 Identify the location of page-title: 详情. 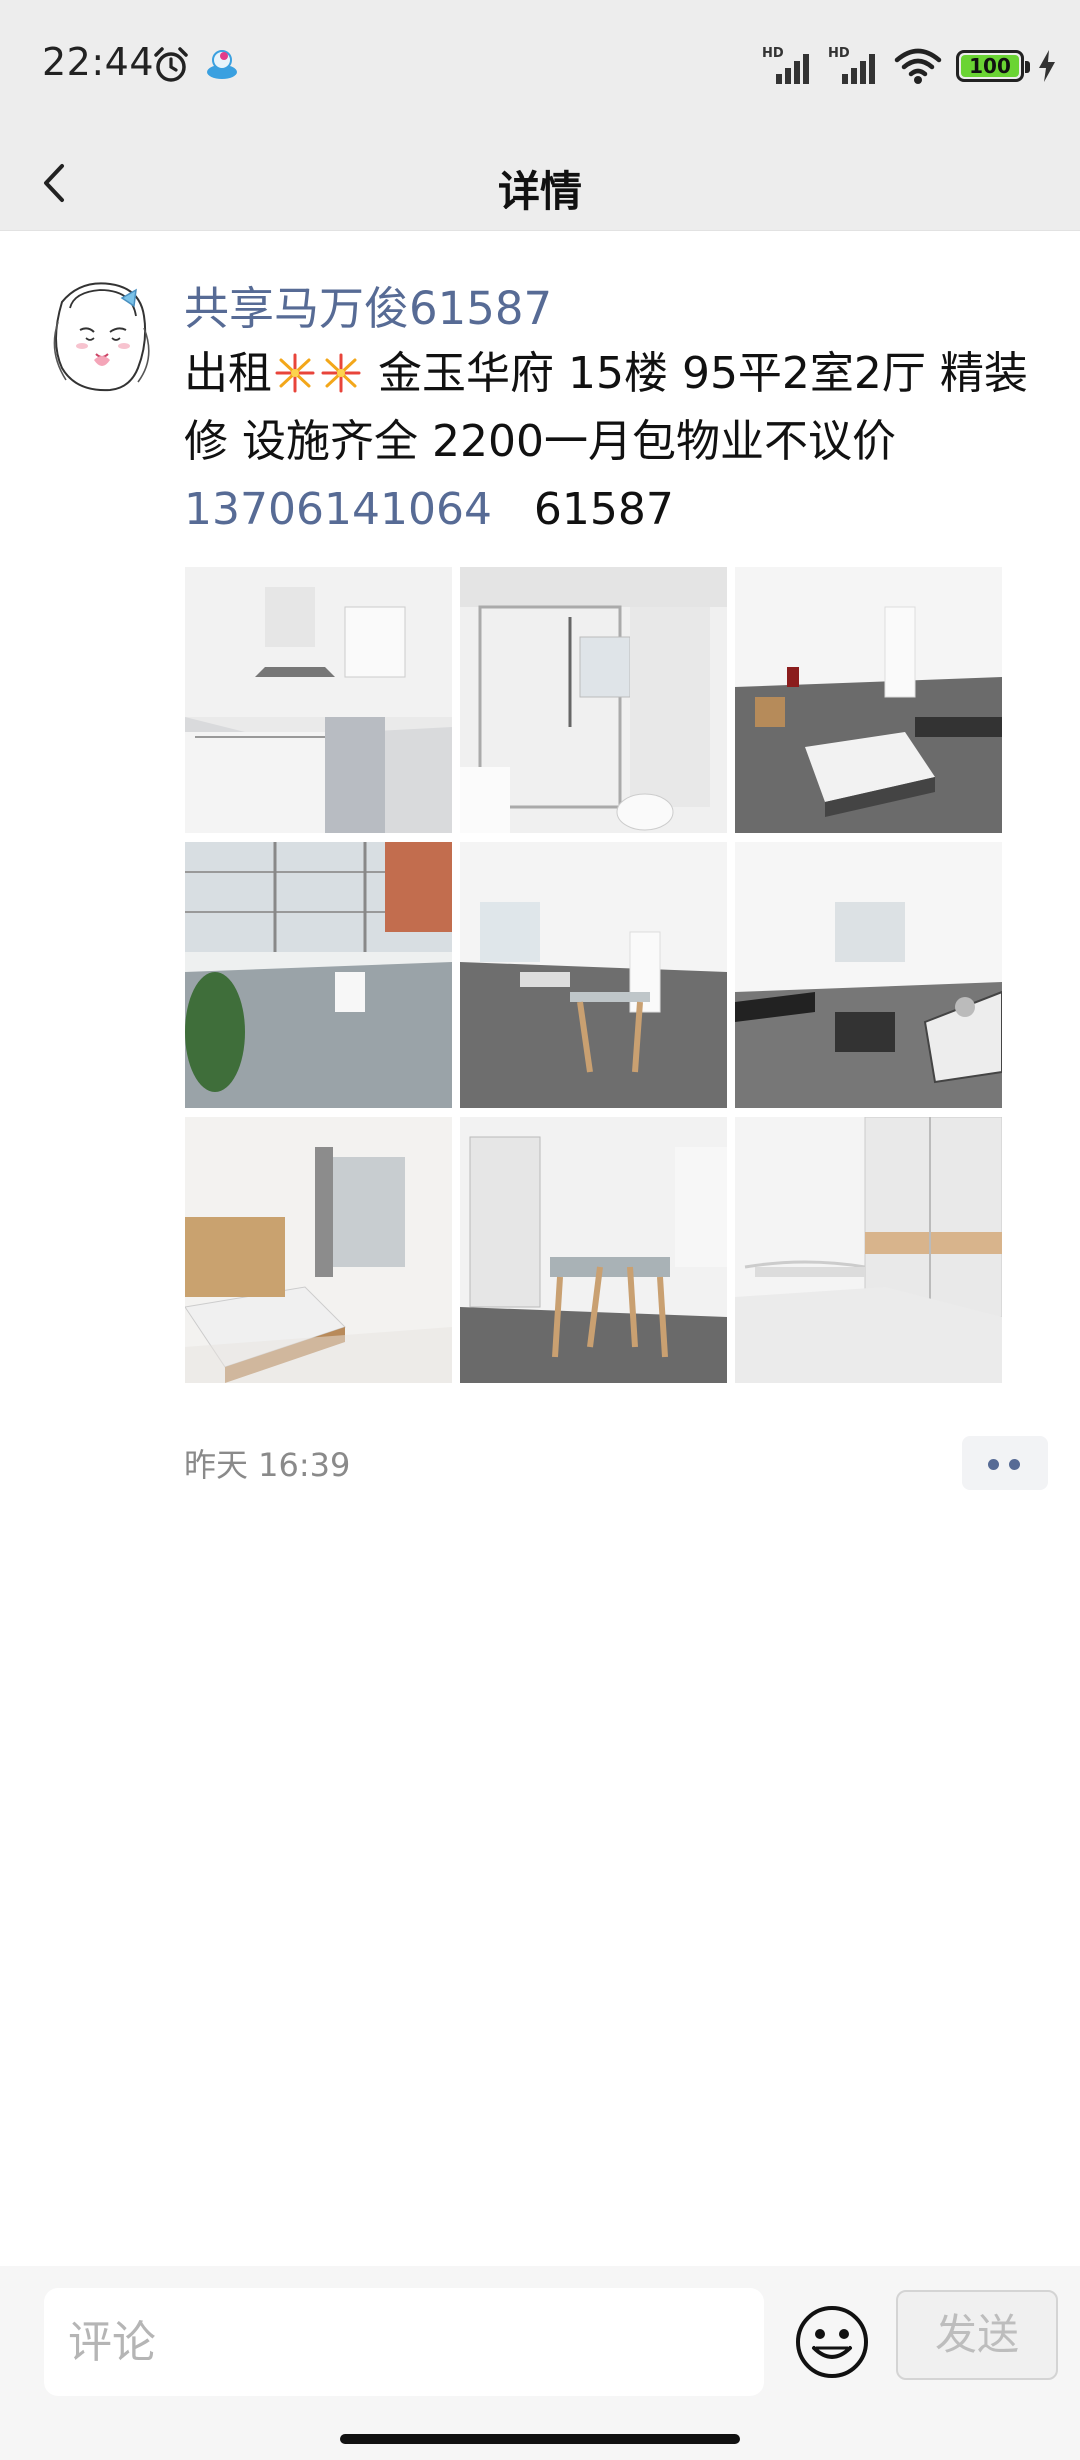
(539, 191).